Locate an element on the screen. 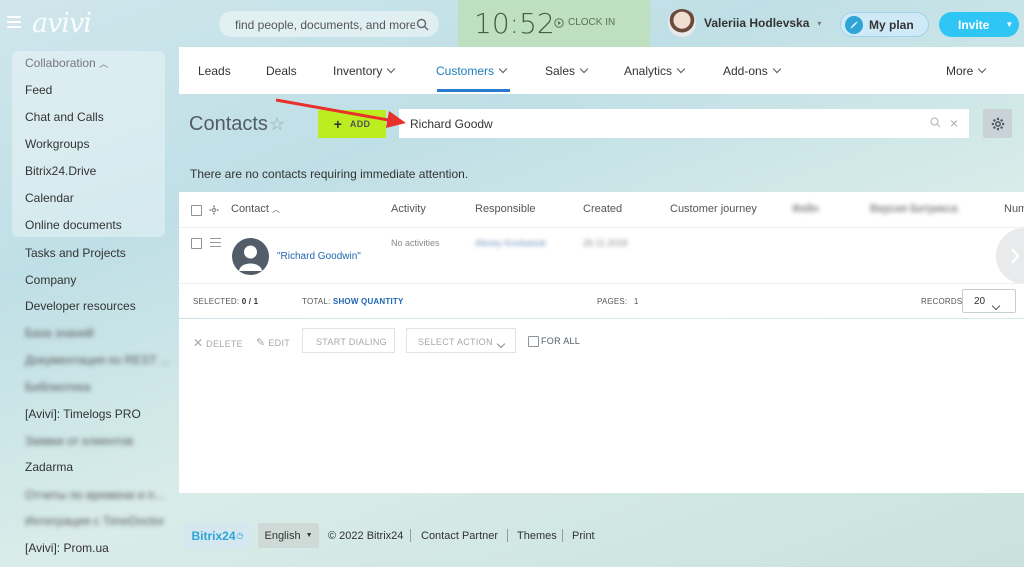 The width and height of the screenshot is (1024, 567). language-label: English is located at coordinates (282, 535).